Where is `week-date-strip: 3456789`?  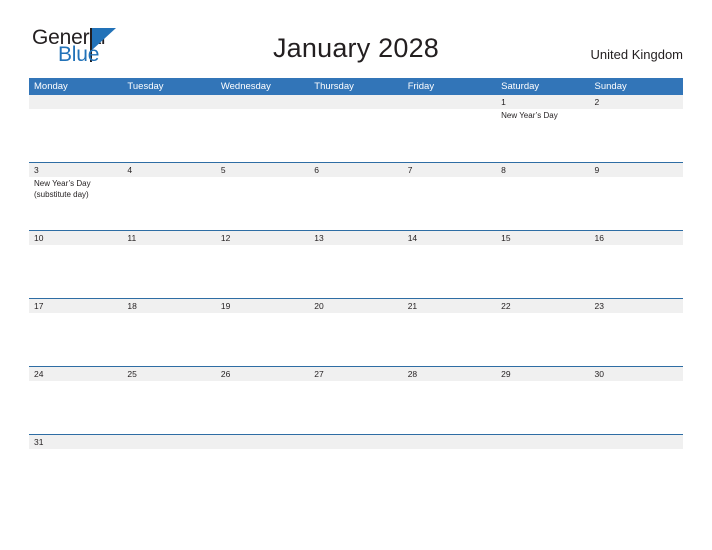
week-date-strip: 3456789 is located at coordinates (356, 170).